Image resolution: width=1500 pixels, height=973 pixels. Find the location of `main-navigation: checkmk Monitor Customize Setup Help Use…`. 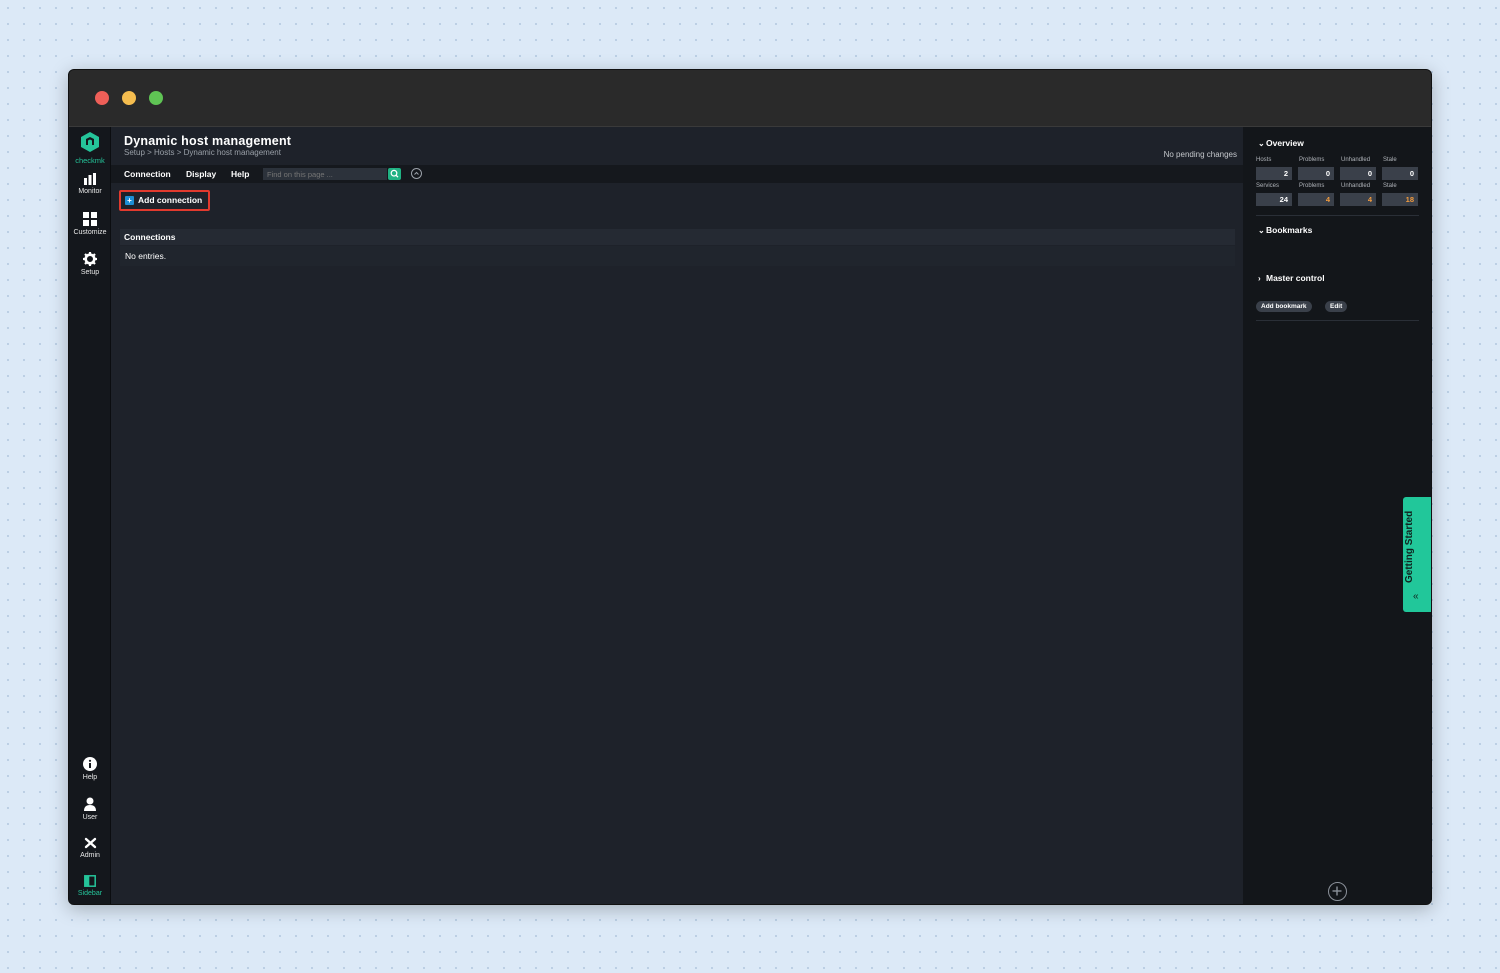

main-navigation: checkmk Monitor Customize Setup Help Use… is located at coordinates (90, 515).